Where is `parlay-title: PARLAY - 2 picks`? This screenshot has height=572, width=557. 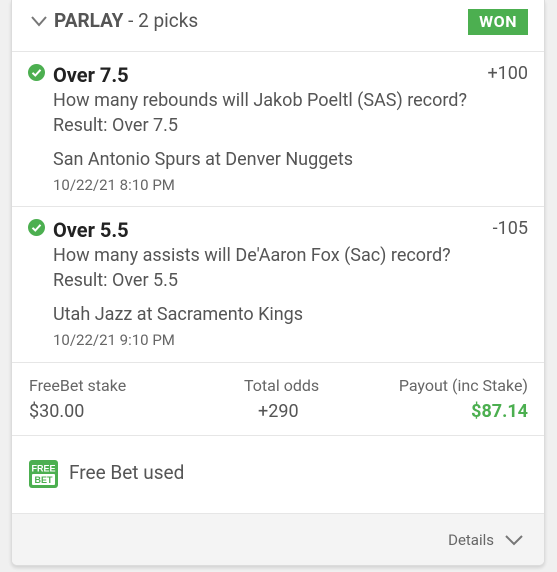 parlay-title: PARLAY - 2 picks is located at coordinates (126, 20).